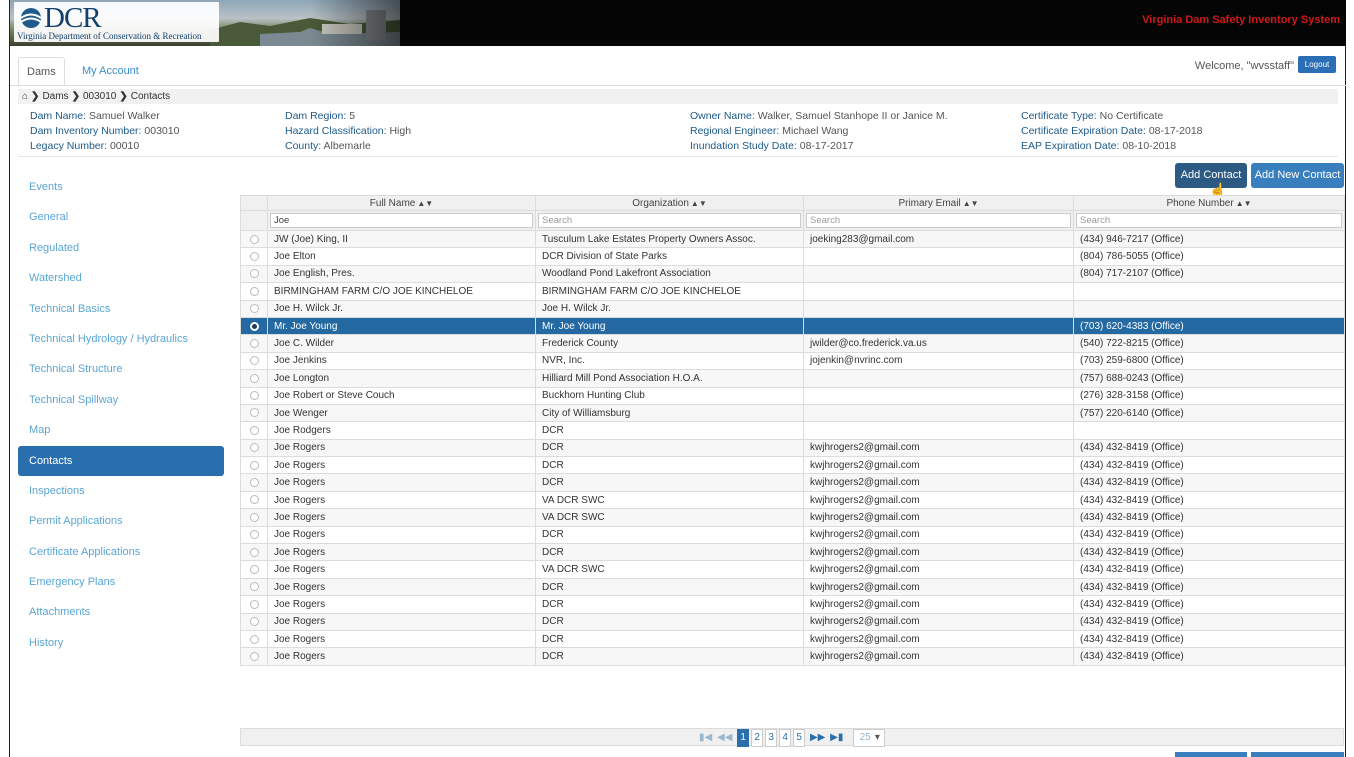  I want to click on page-4-button: 4, so click(785, 738).